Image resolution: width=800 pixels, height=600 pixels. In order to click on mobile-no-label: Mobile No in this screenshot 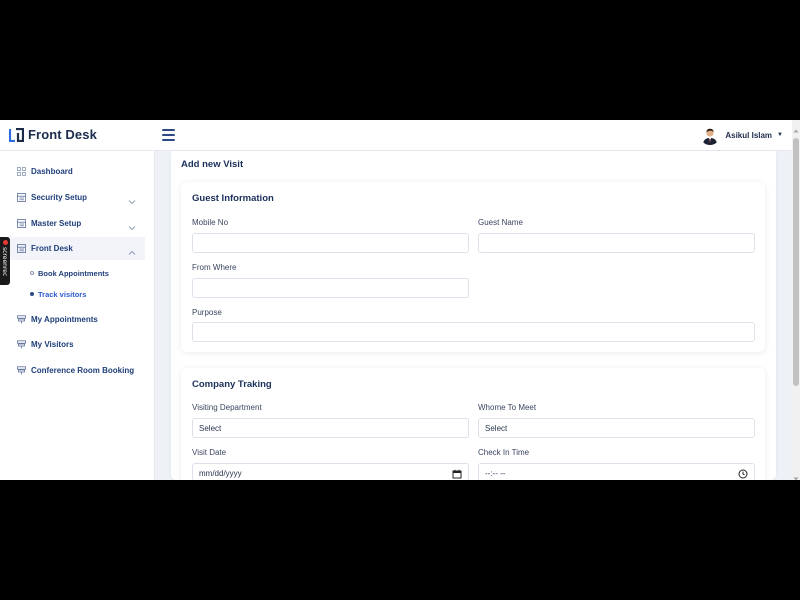, I will do `click(210, 222)`.